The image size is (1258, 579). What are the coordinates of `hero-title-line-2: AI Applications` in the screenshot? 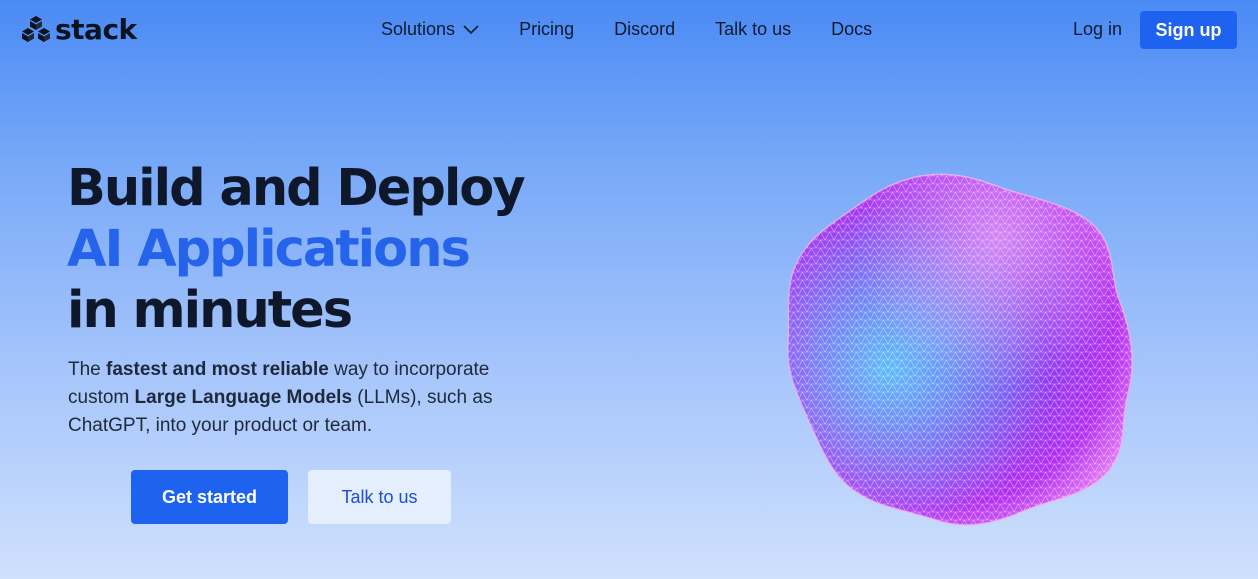 It's located at (269, 249).